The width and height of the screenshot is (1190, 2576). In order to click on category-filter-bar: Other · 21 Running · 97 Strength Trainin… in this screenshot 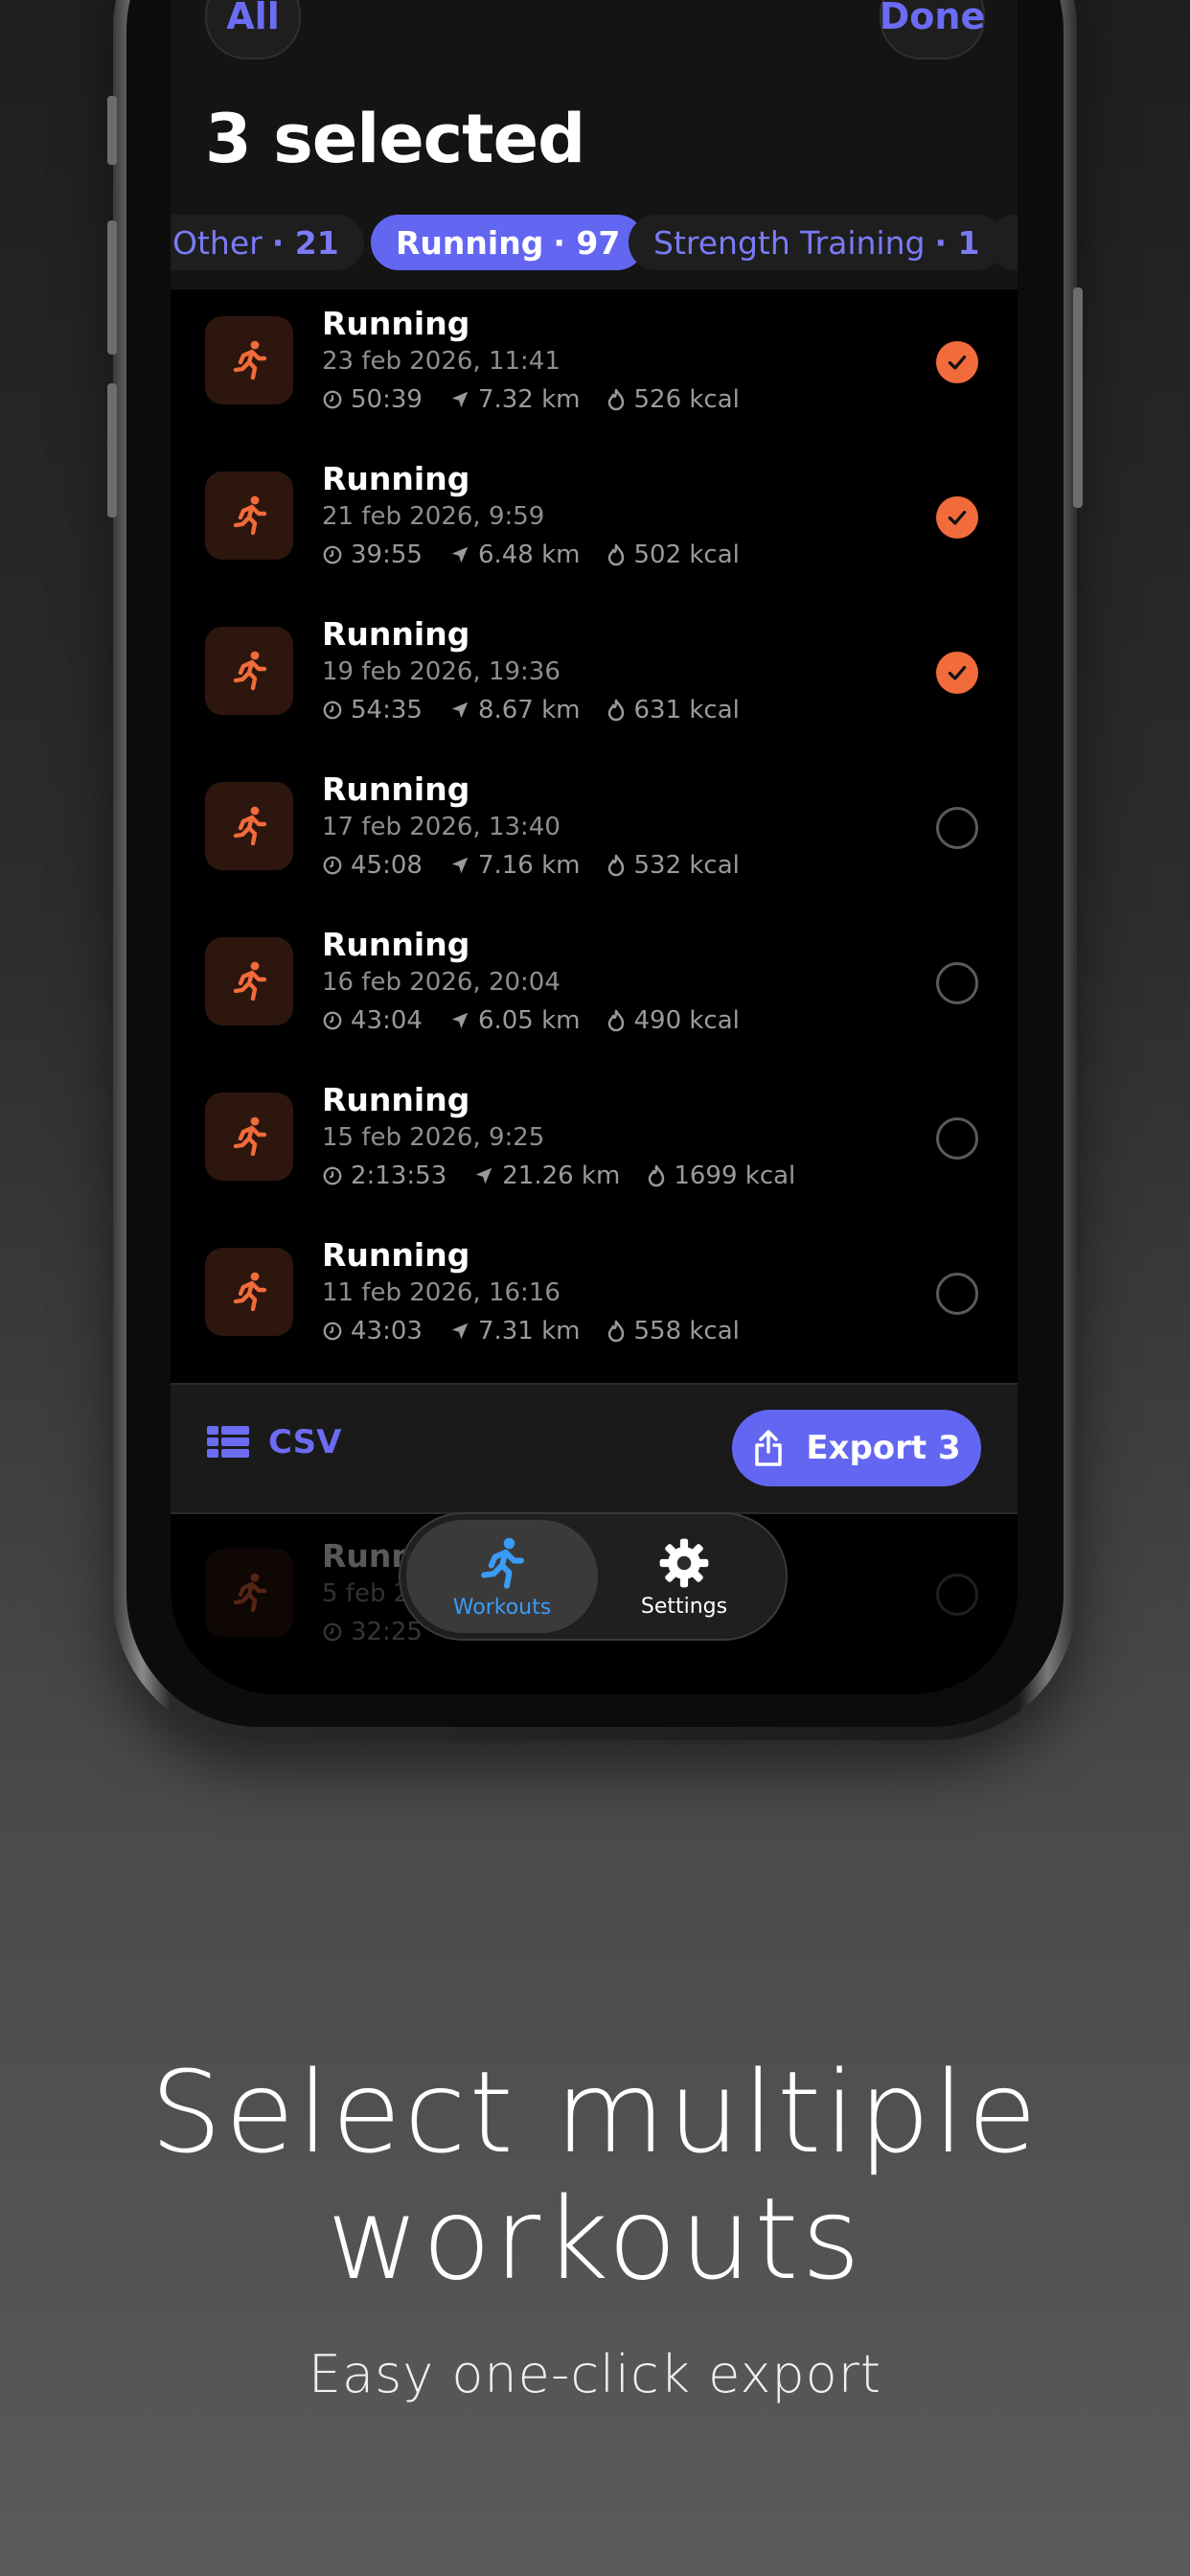, I will do `click(594, 244)`.